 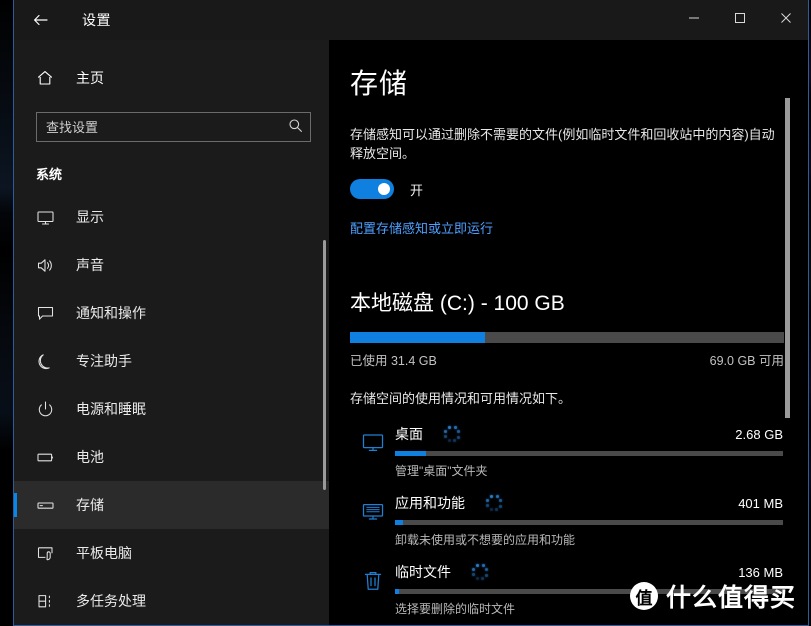 I want to click on desktop-bleed-left, so click(x=7, y=313).